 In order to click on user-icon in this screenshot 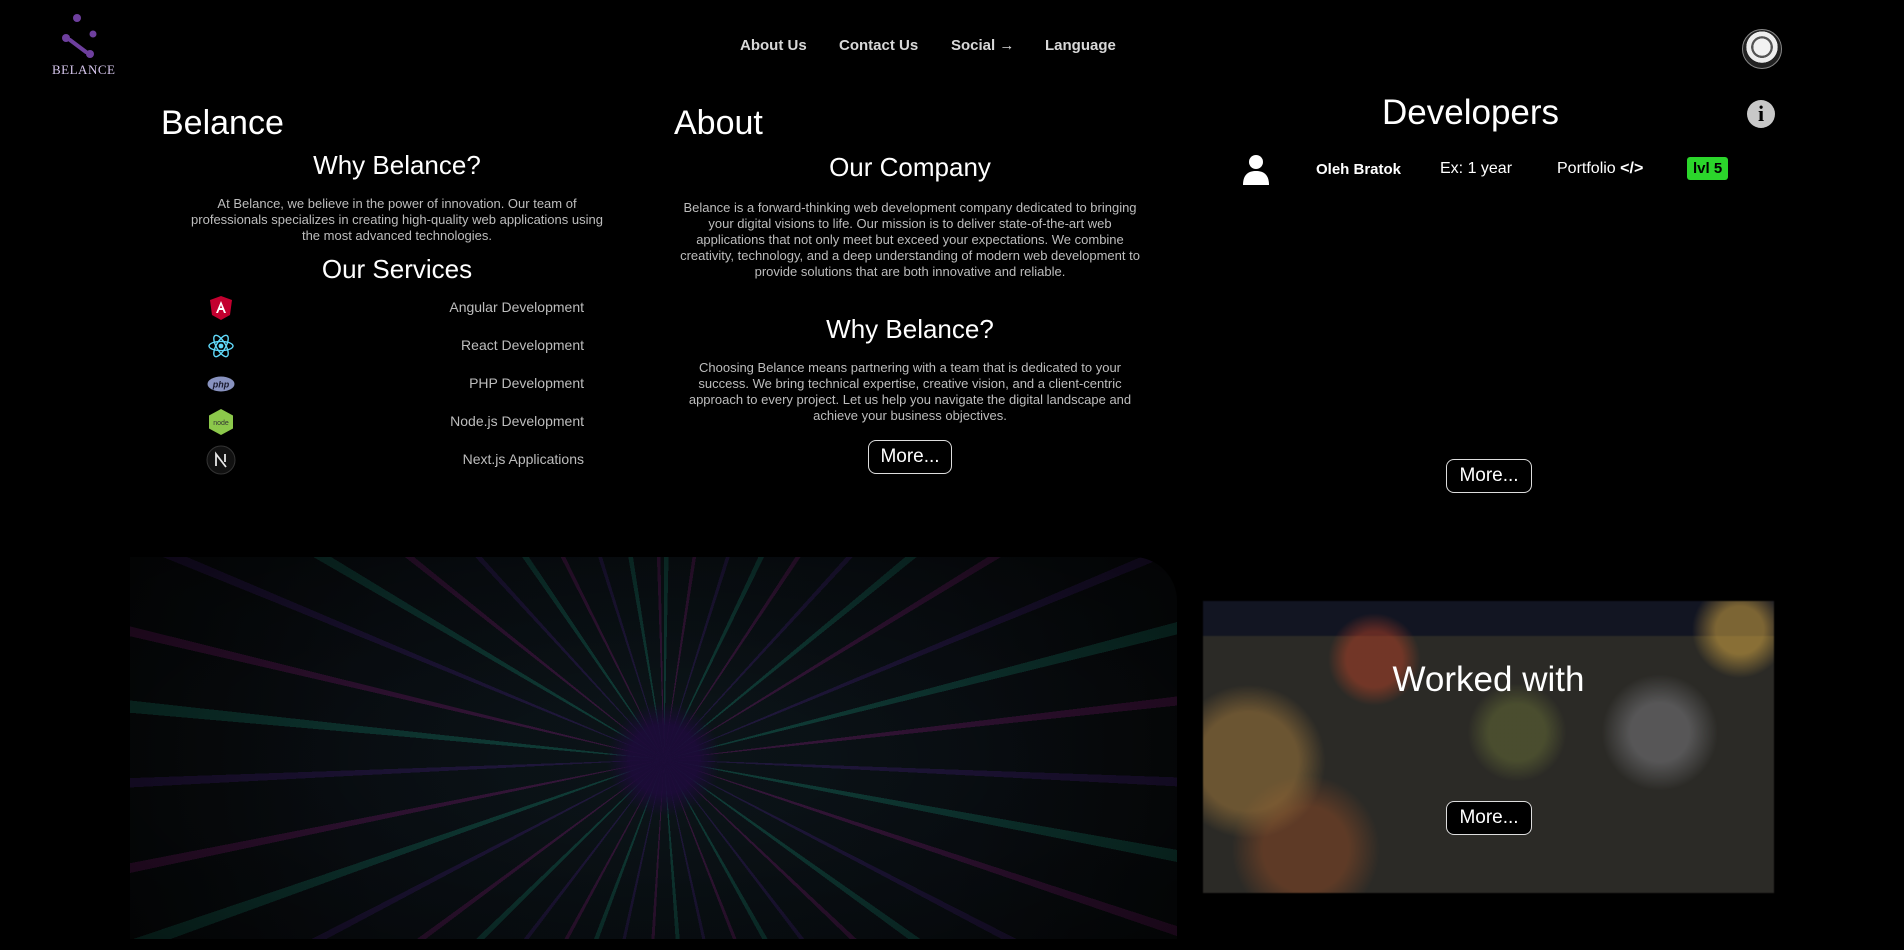, I will do `click(1256, 170)`.